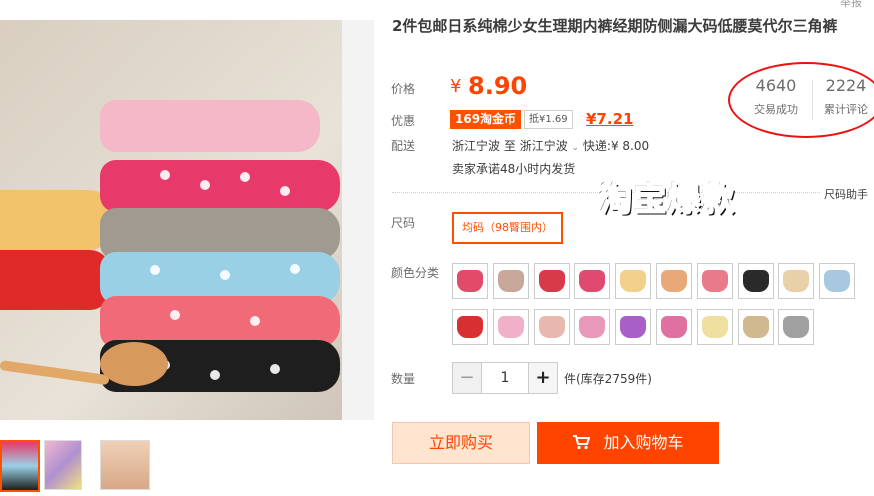  Describe the element at coordinates (542, 378) in the screenshot. I see `quantity-increase-button: +` at that location.